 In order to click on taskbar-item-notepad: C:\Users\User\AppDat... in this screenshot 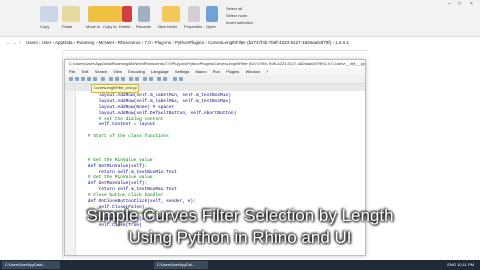, I will do `click(181, 265)`.